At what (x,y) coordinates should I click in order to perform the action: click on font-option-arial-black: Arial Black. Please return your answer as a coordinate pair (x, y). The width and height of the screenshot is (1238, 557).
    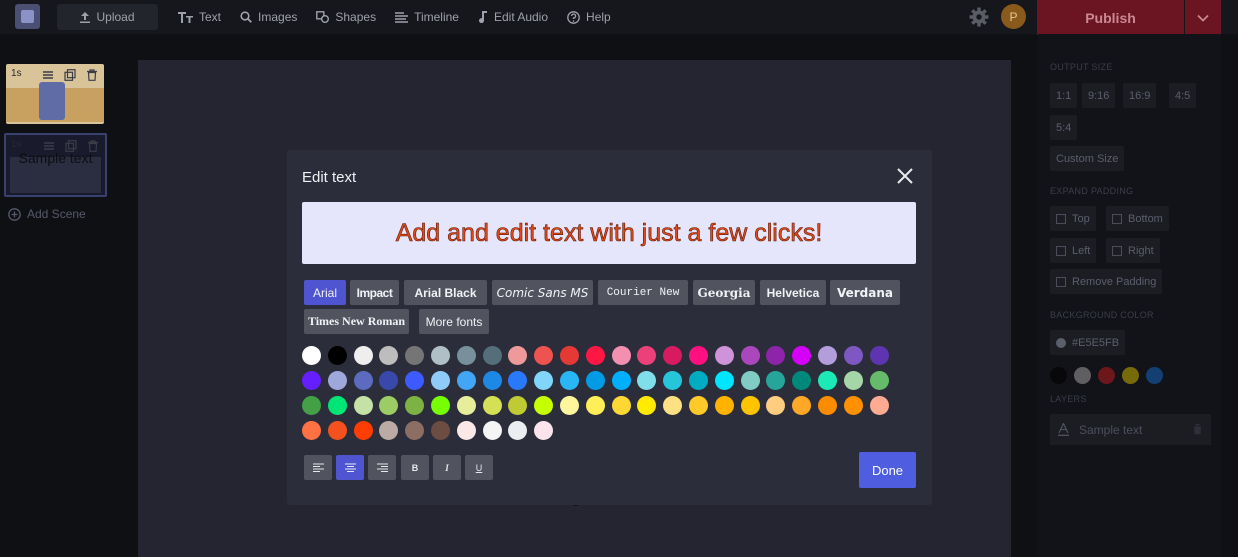
    Looking at the image, I should click on (445, 292).